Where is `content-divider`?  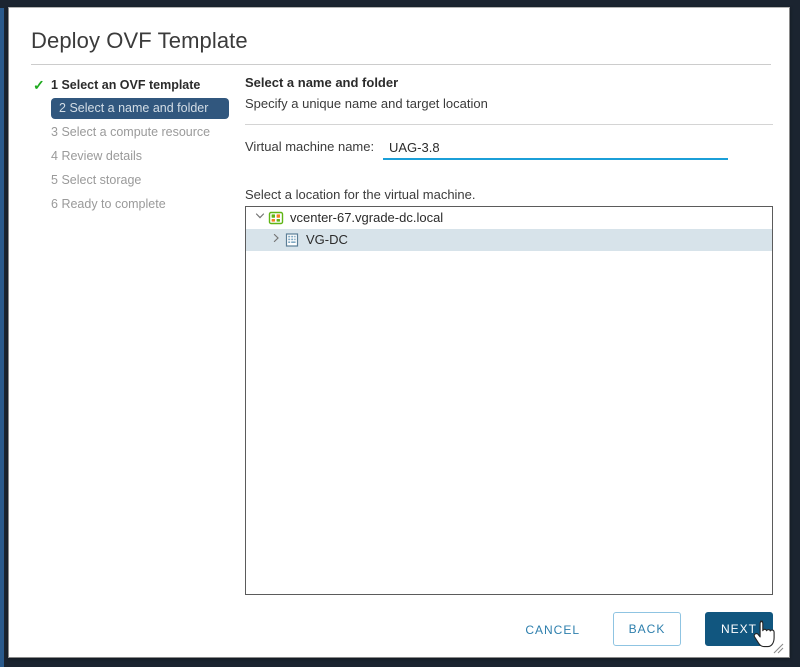 content-divider is located at coordinates (509, 124).